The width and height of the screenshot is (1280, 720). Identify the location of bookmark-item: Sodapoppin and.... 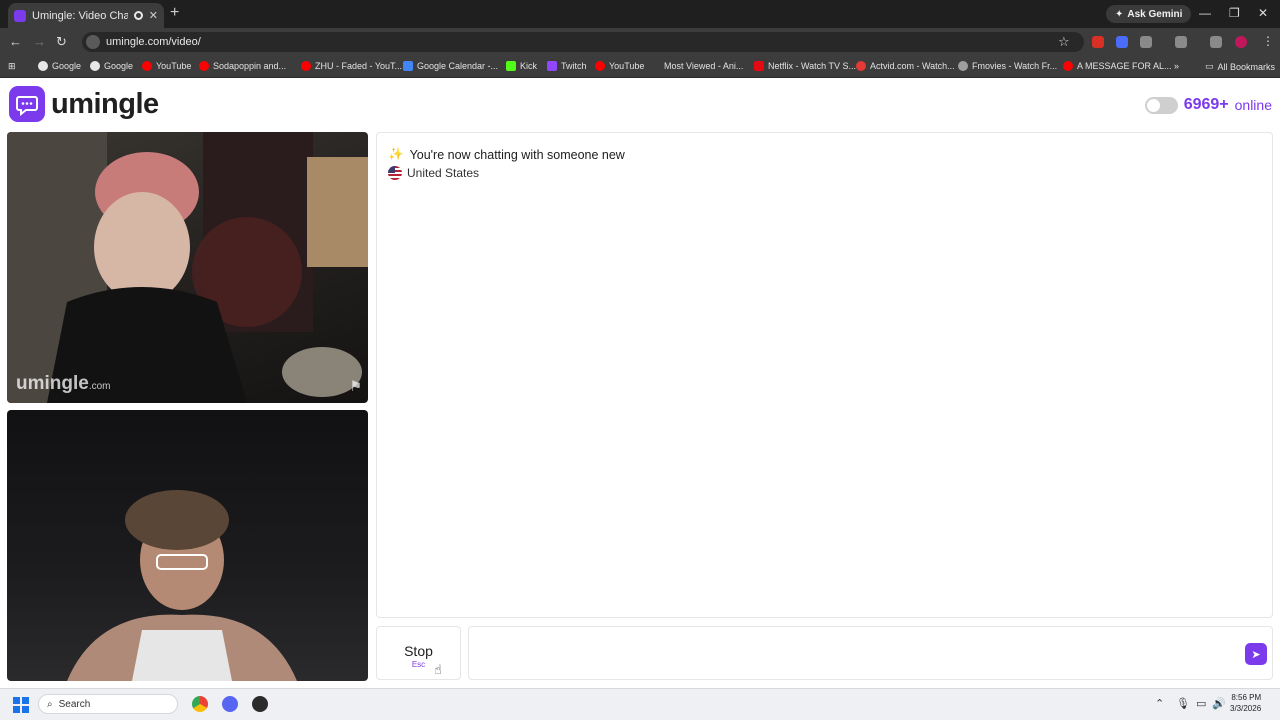
(242, 66).